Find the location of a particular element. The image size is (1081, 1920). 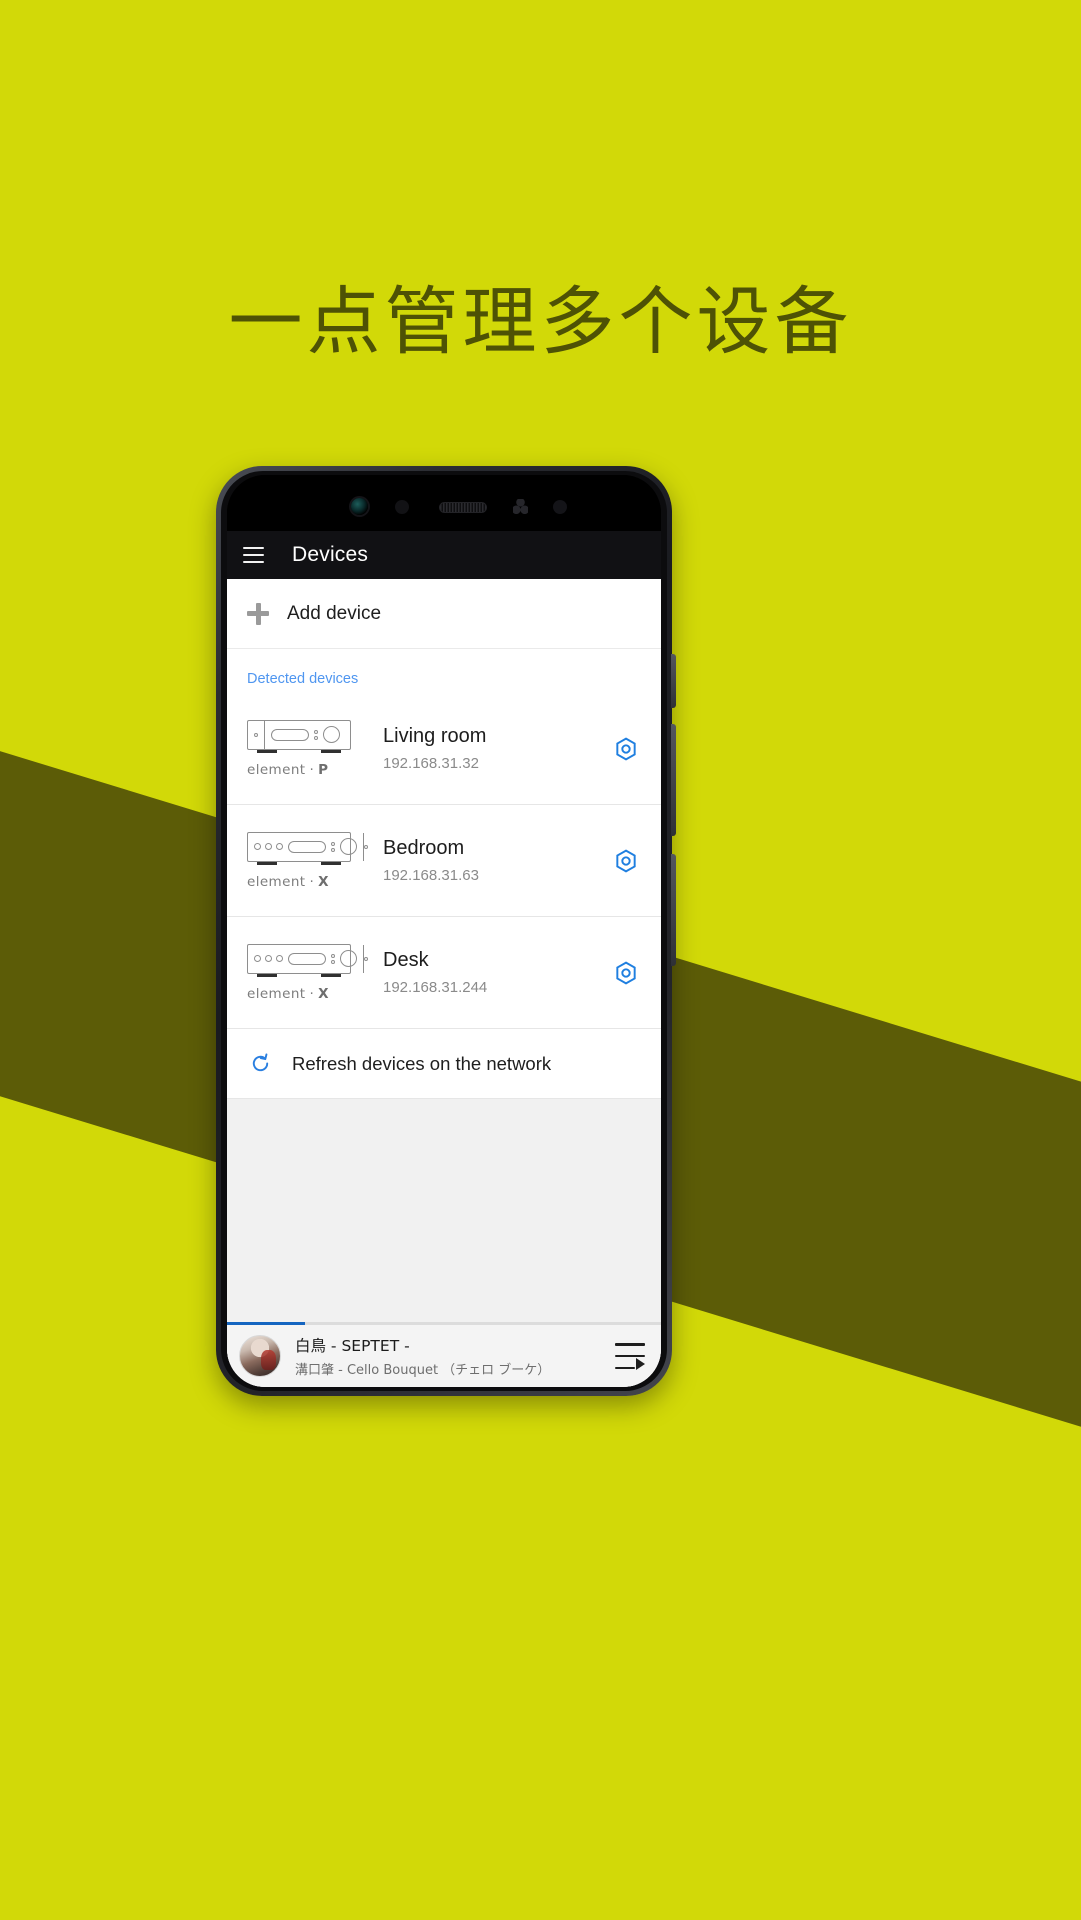

device-left-panel is located at coordinates (256, 734).